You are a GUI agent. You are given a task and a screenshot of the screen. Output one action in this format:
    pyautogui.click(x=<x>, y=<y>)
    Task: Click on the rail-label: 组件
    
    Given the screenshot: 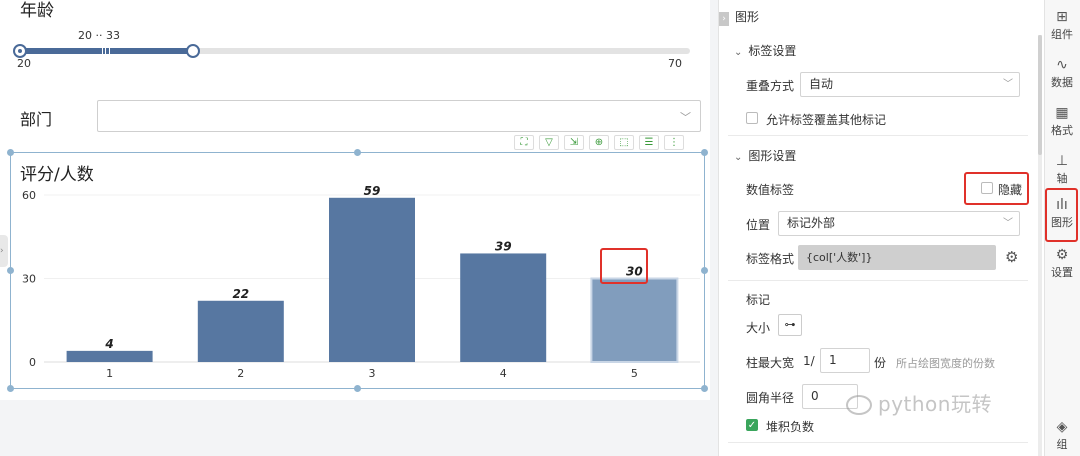 What is the action you would take?
    pyautogui.click(x=1062, y=34)
    